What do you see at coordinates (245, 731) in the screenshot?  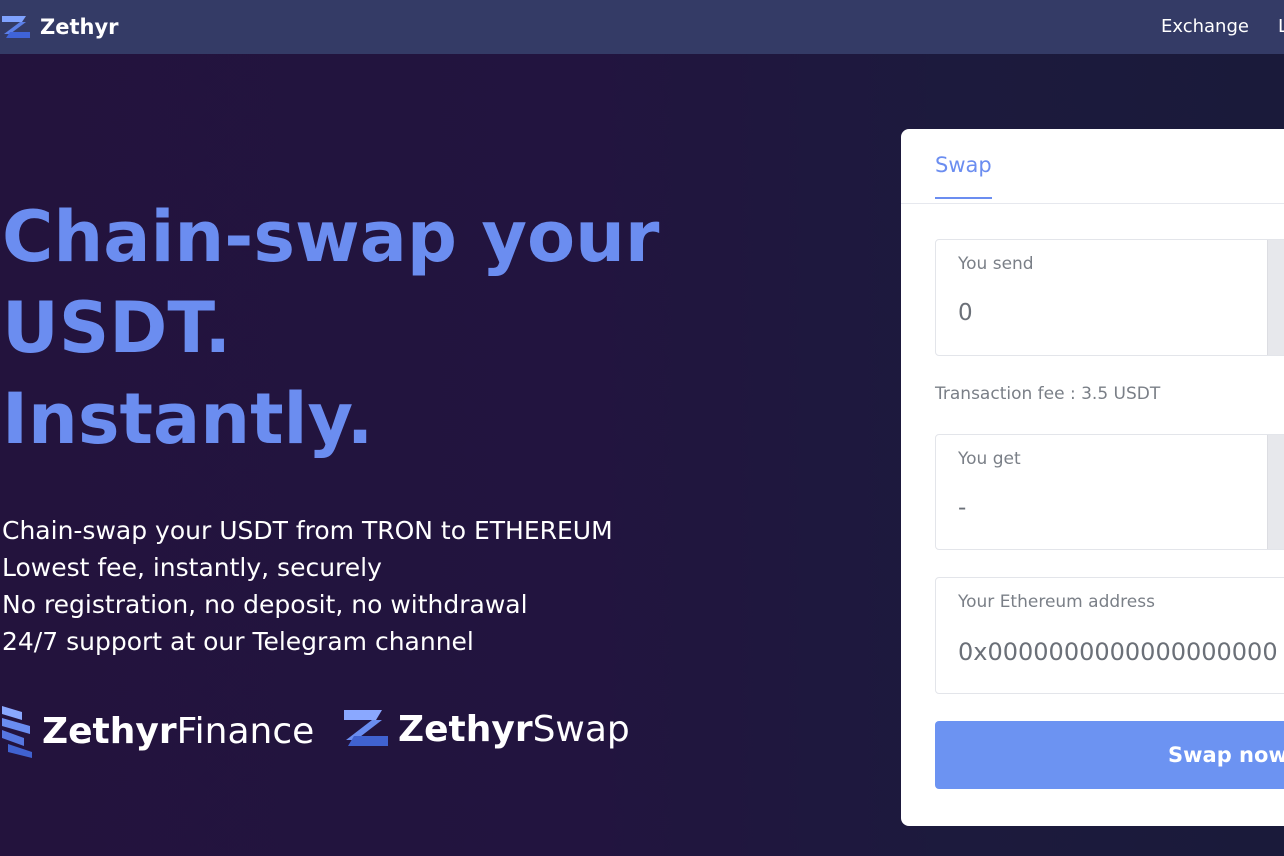 I see `brand-finance-light: Finance` at bounding box center [245, 731].